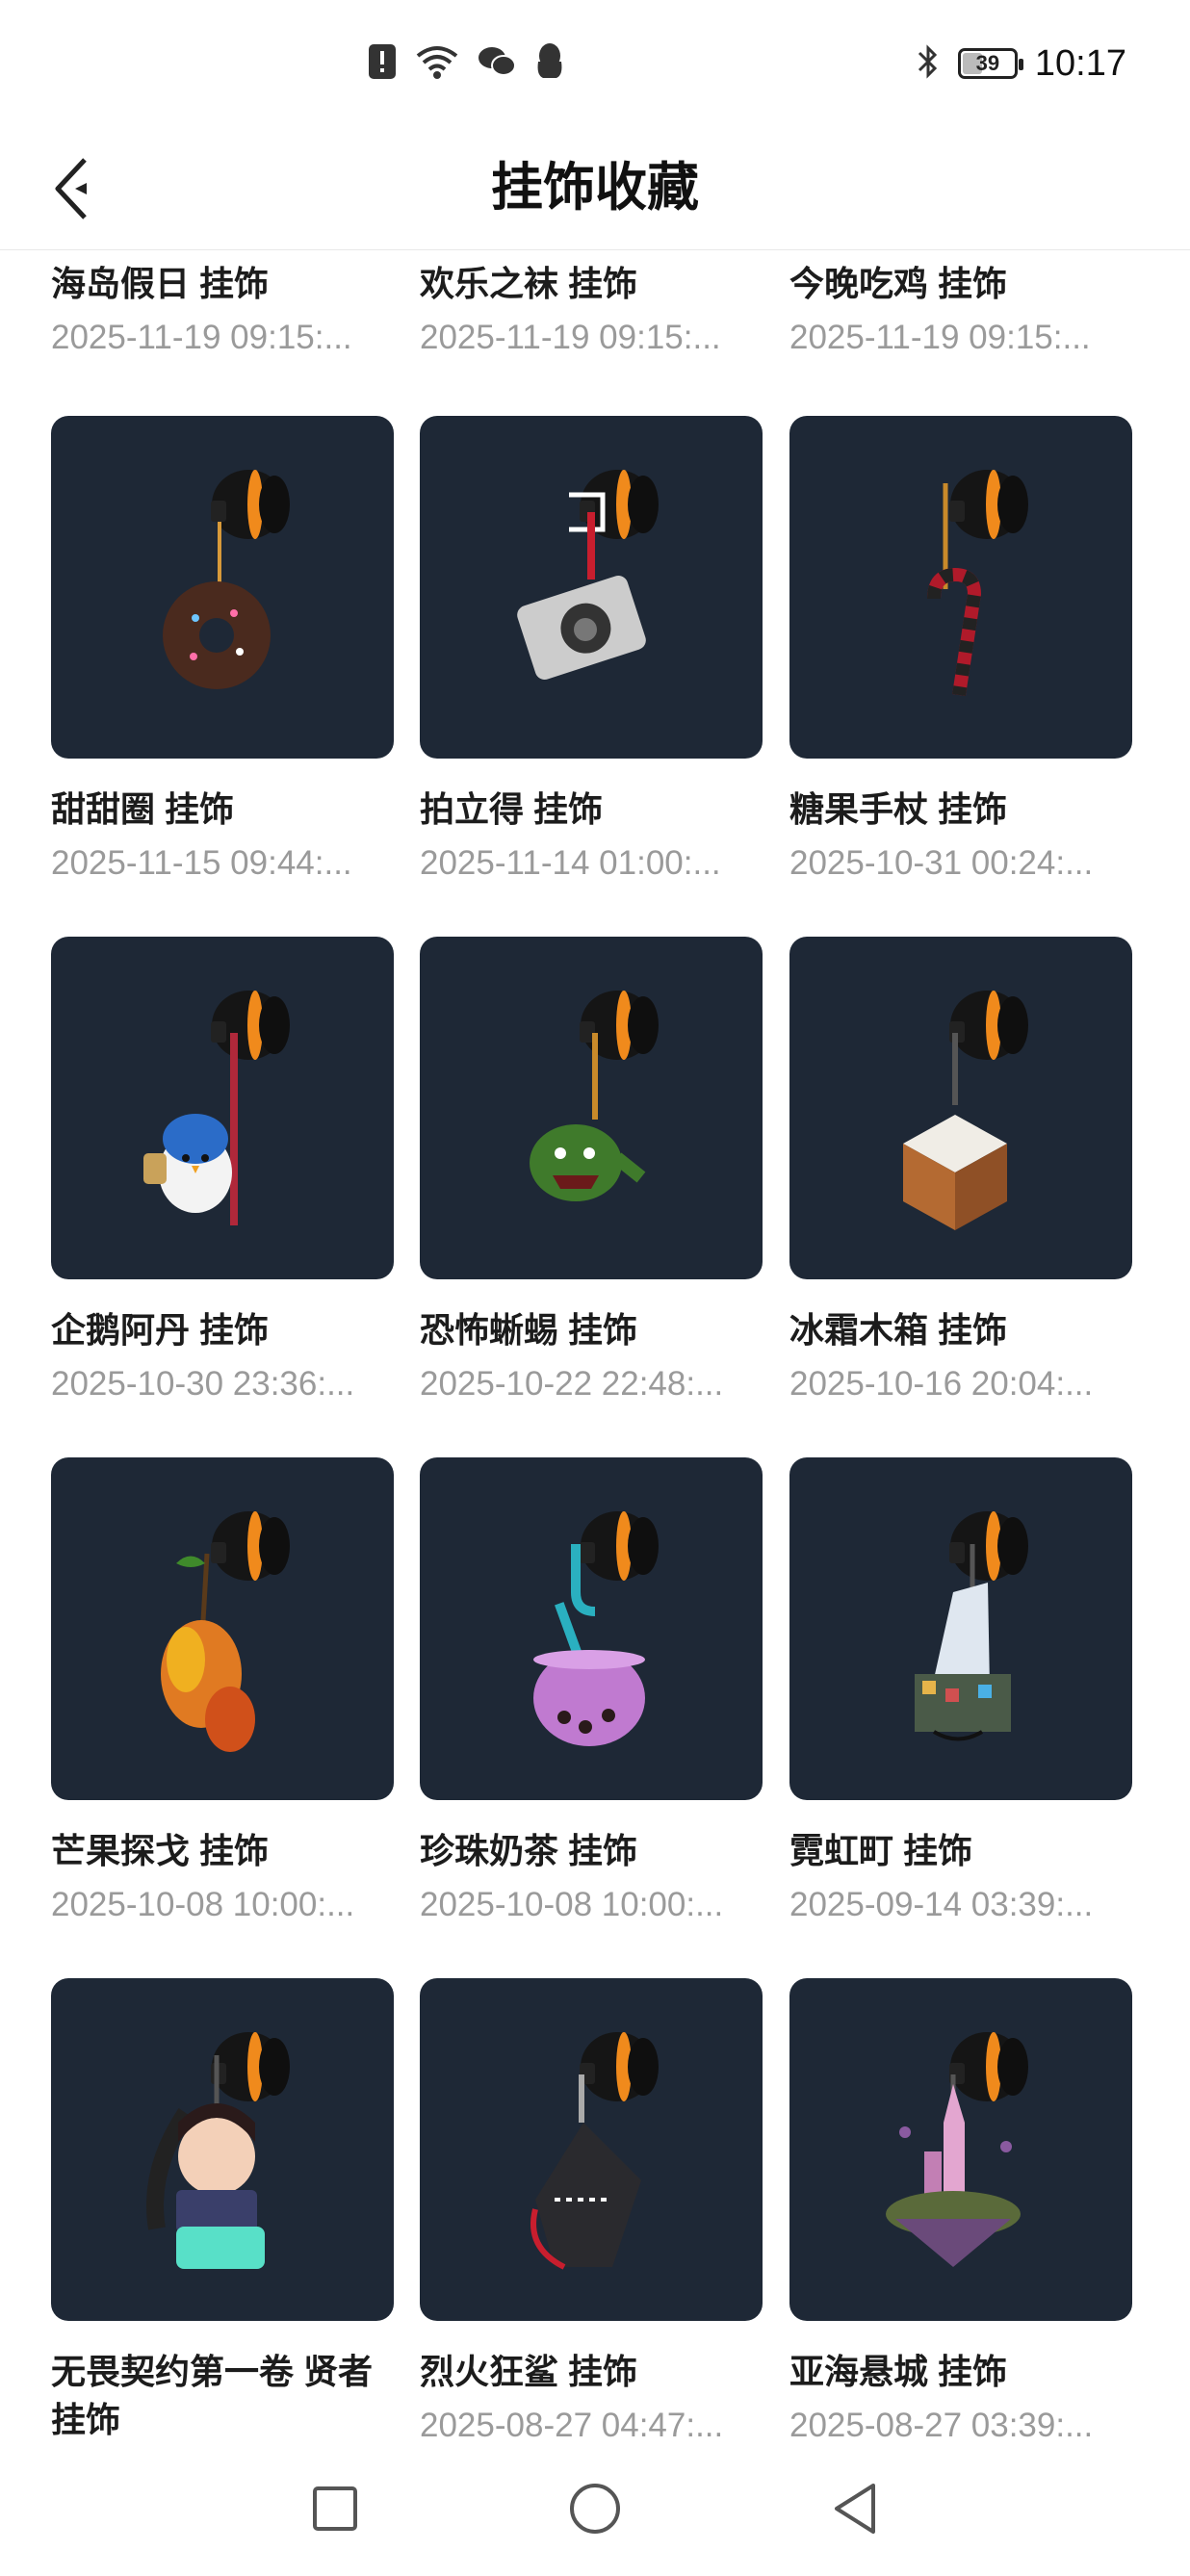  I want to click on crate-charm-icon, so click(966, 1110).